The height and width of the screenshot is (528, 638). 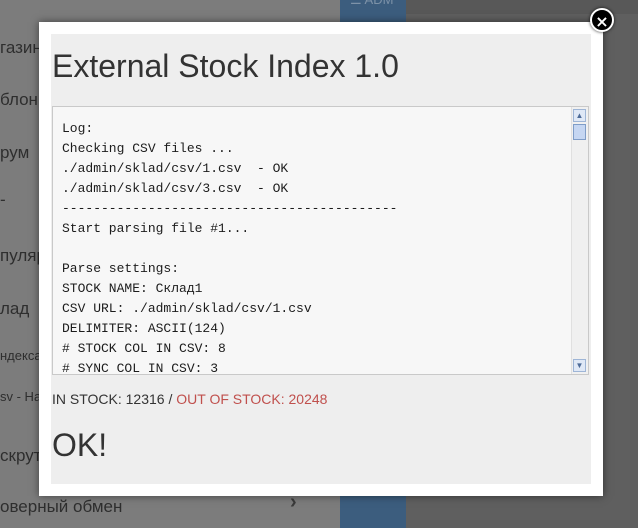 What do you see at coordinates (61, 506) in the screenshot?
I see `sidebar-item: оверный обмен` at bounding box center [61, 506].